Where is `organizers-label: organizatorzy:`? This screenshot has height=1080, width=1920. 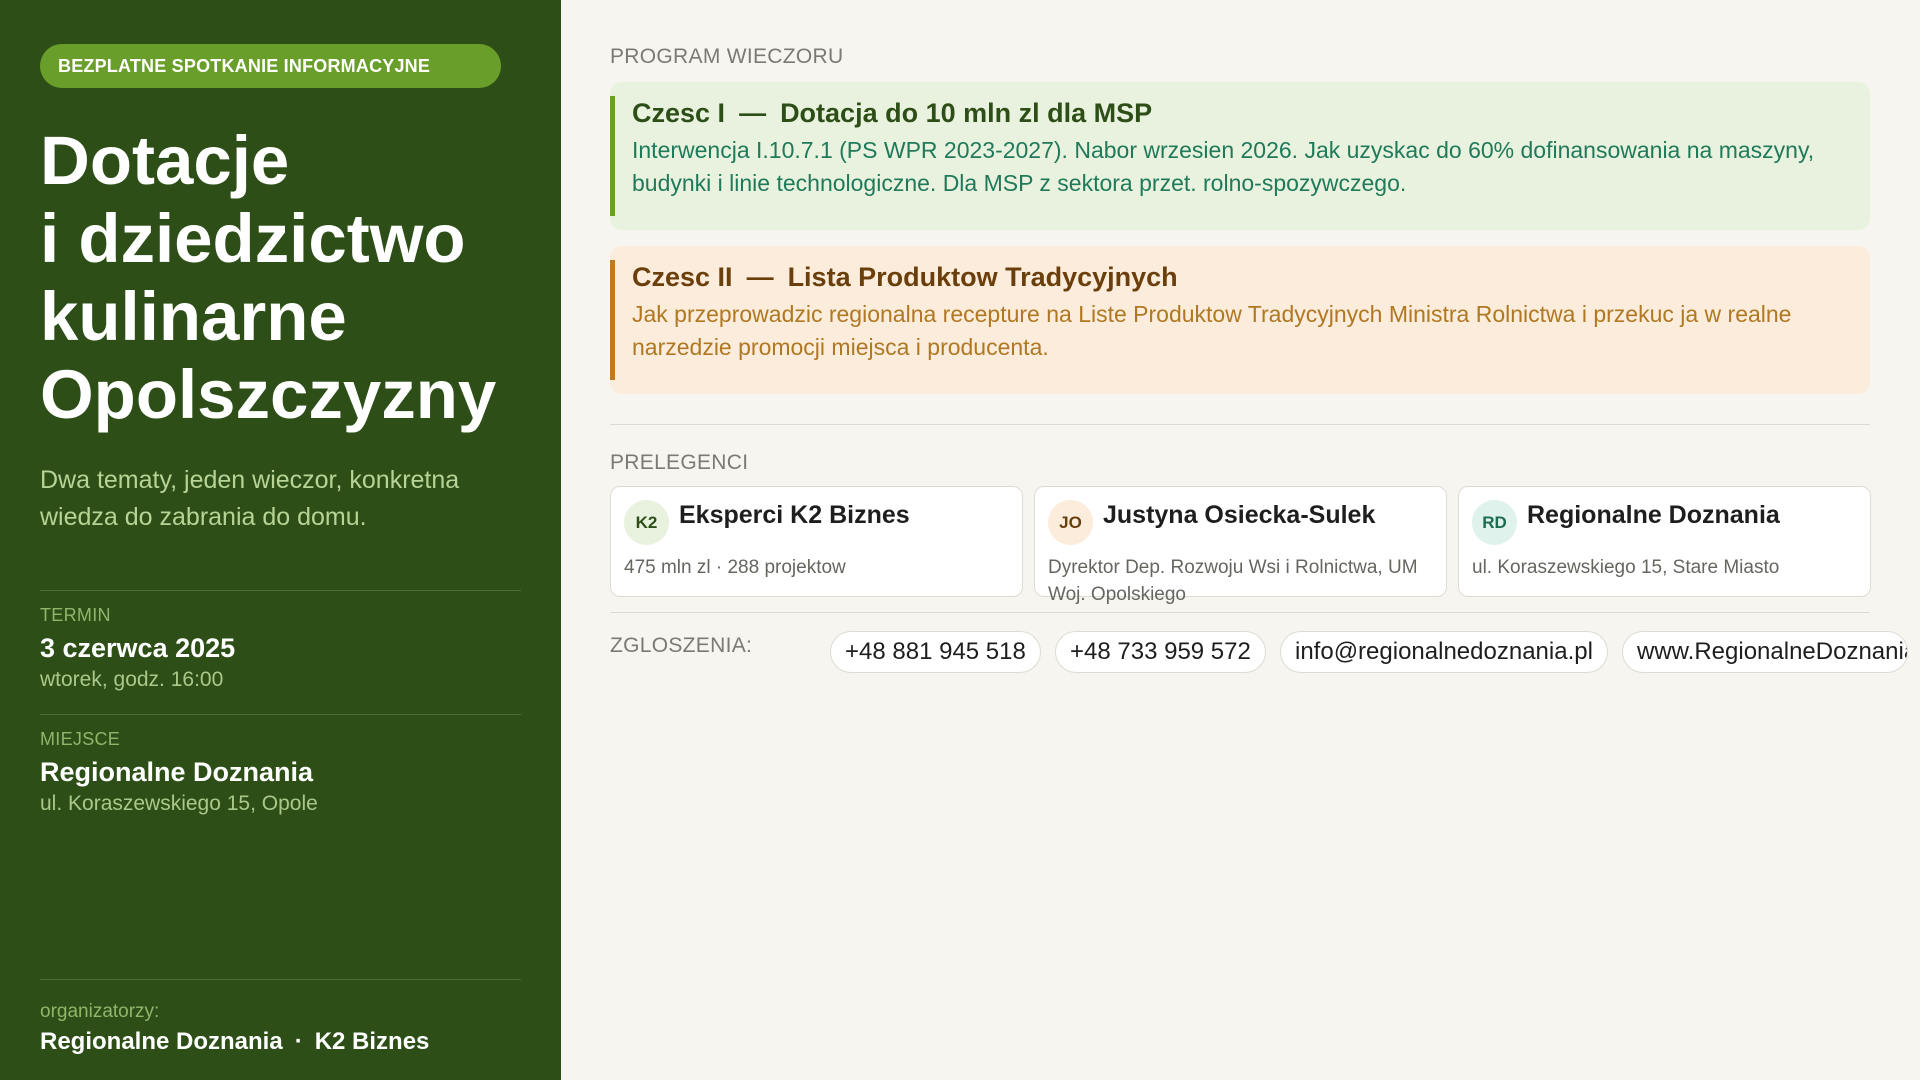 organizers-label: organizatorzy: is located at coordinates (100, 1011).